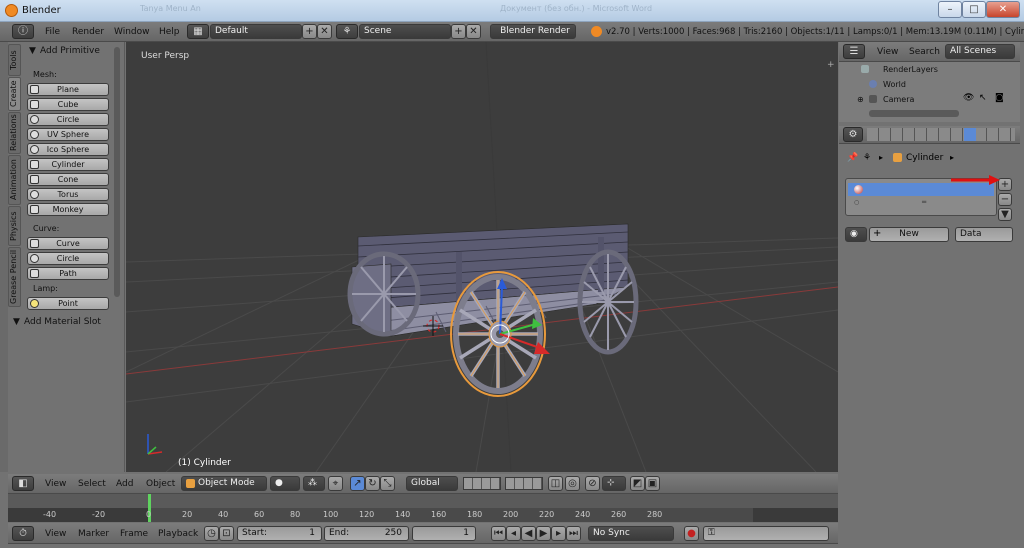 The image size is (1024, 548). What do you see at coordinates (894, 84) in the screenshot?
I see `outliner-item-world: World` at bounding box center [894, 84].